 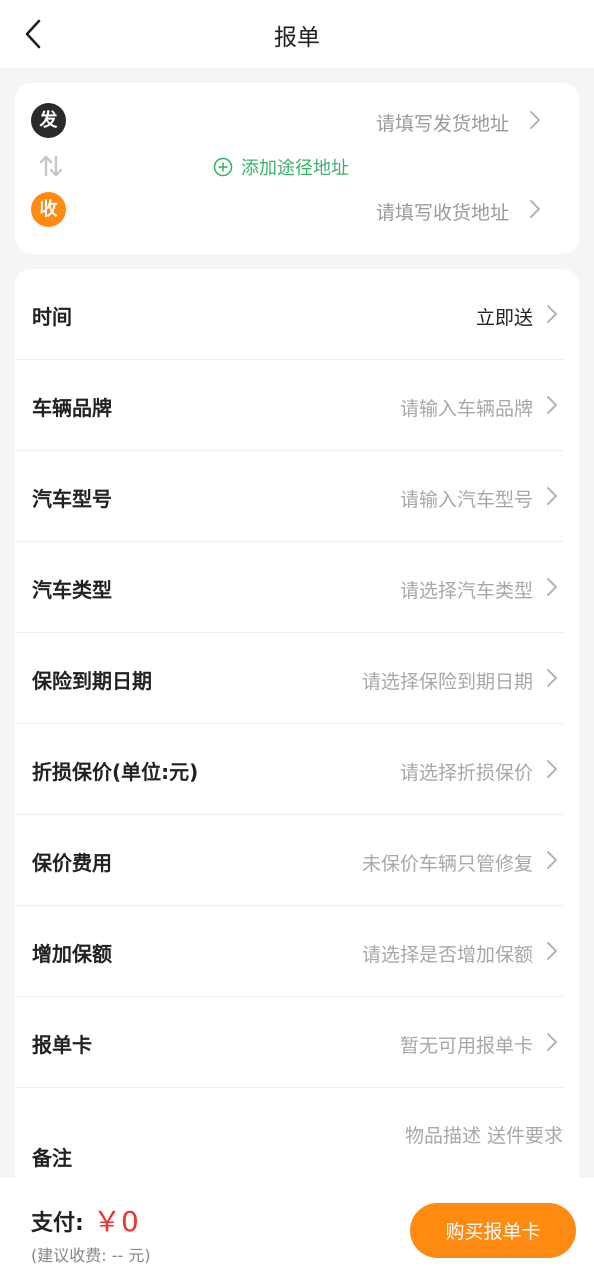 I want to click on page-title: 报单, so click(x=297, y=38).